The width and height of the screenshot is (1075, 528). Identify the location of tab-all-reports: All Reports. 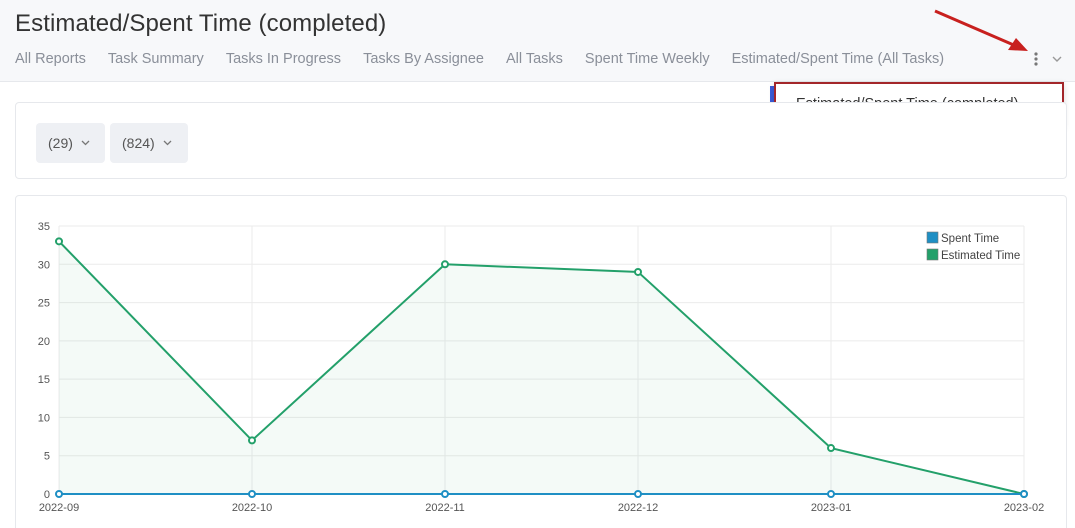
(50, 59).